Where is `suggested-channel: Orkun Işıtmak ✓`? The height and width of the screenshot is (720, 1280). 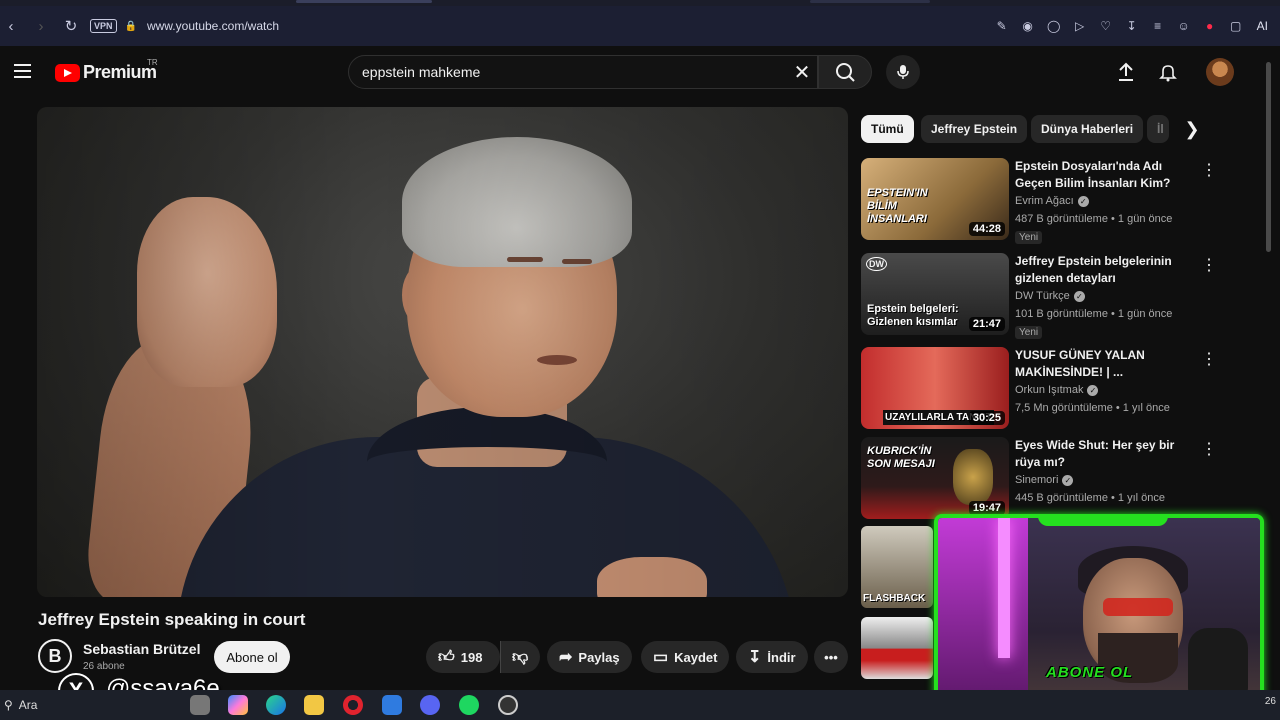 suggested-channel: Orkun Işıtmak ✓ is located at coordinates (1057, 390).